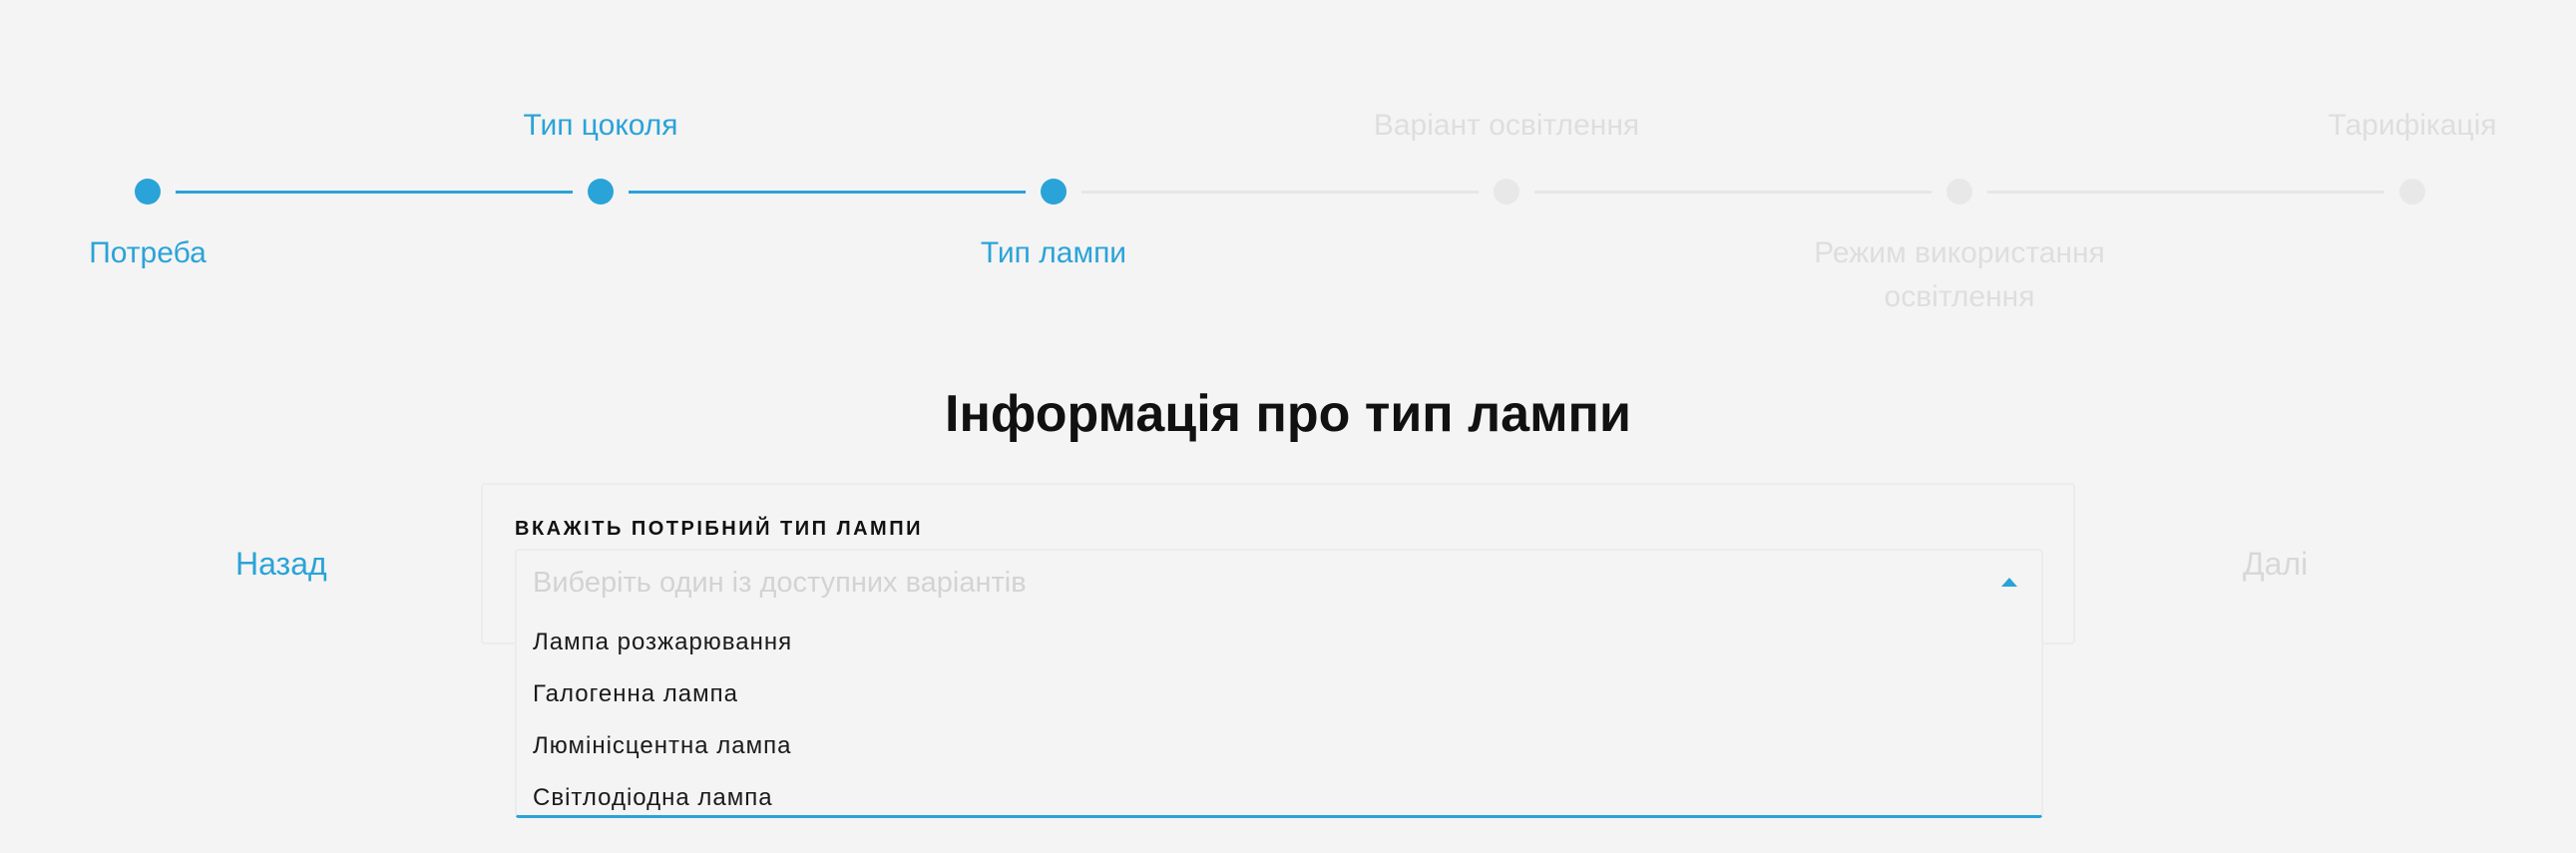 The image size is (2576, 853). I want to click on step-dot-base-type, so click(601, 192).